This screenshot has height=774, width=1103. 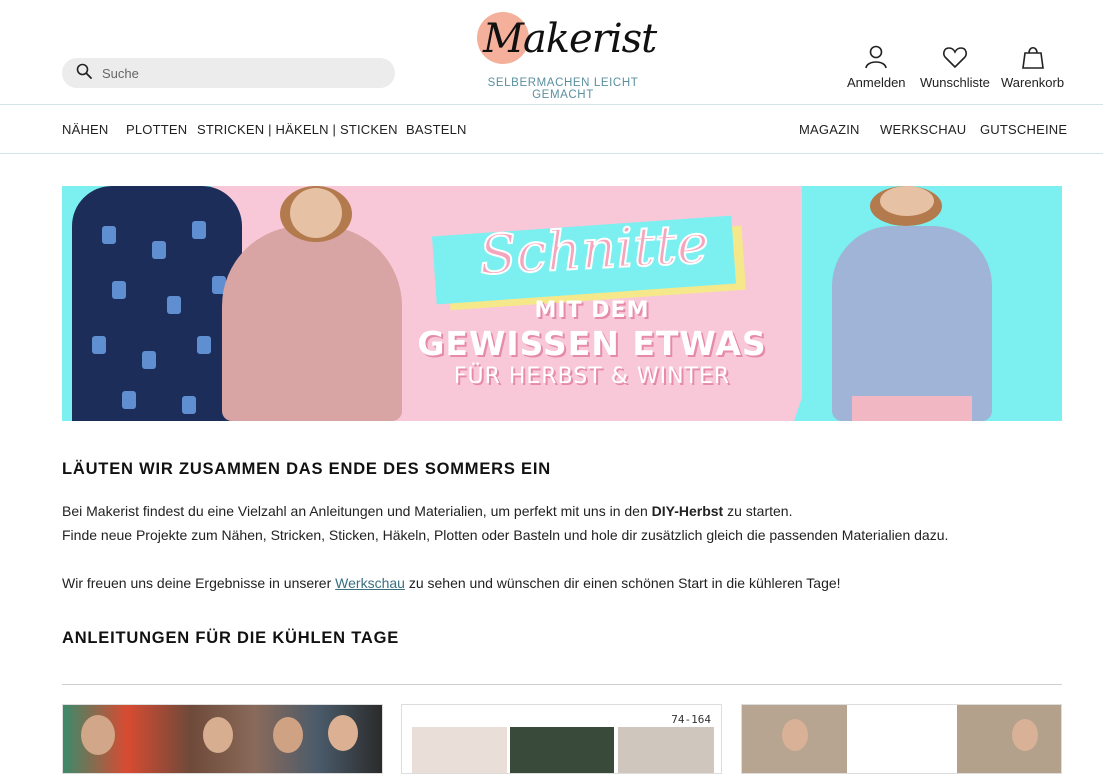 What do you see at coordinates (592, 343) in the screenshot?
I see `banner-line-2: GEWISSEN ETWAS` at bounding box center [592, 343].